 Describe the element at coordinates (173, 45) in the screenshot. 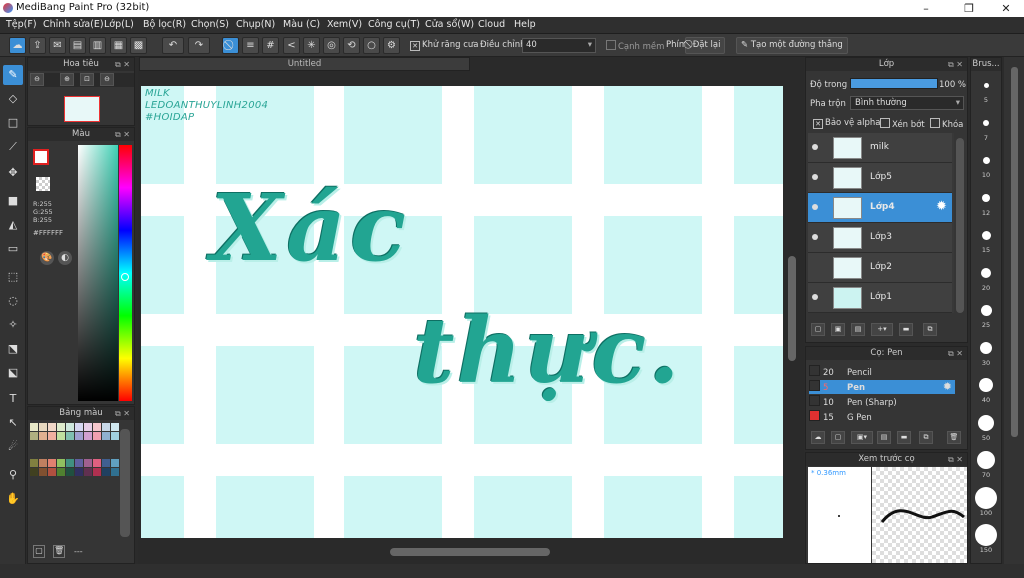

I see `undo-icon: ↶` at that location.